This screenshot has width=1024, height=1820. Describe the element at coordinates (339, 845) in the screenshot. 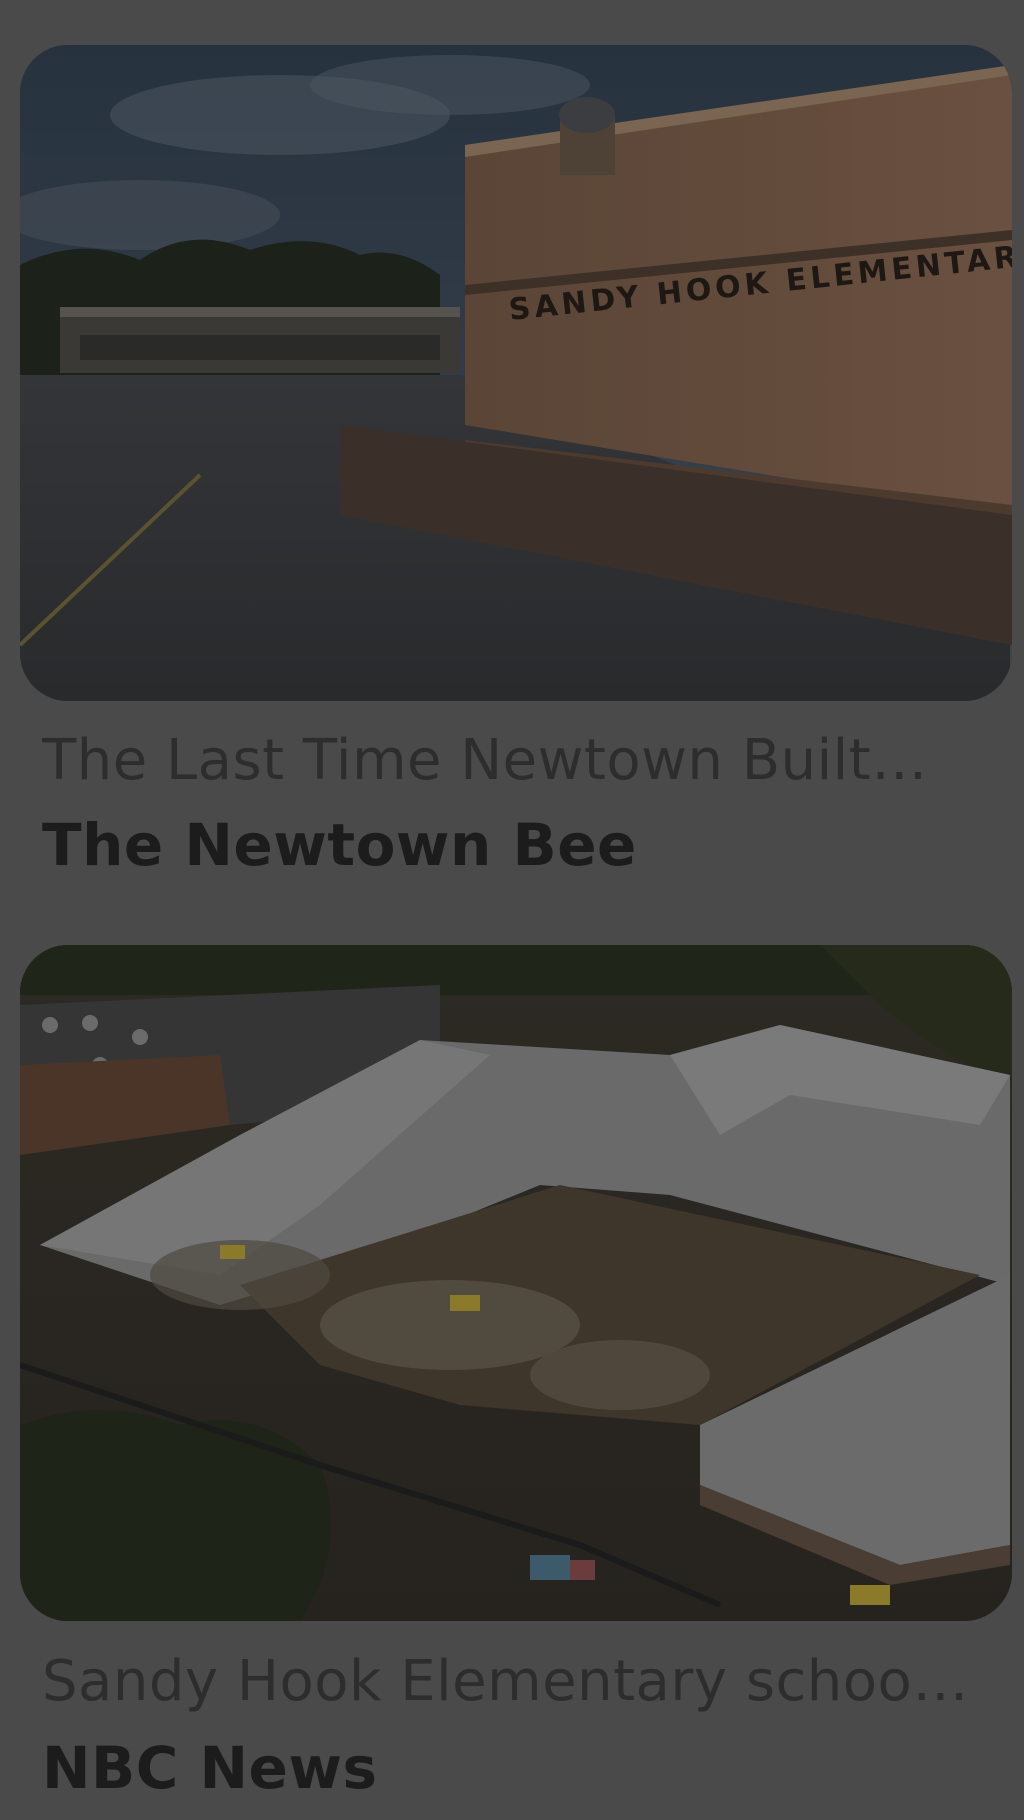

I see `article-source: The Newtown Bee` at that location.